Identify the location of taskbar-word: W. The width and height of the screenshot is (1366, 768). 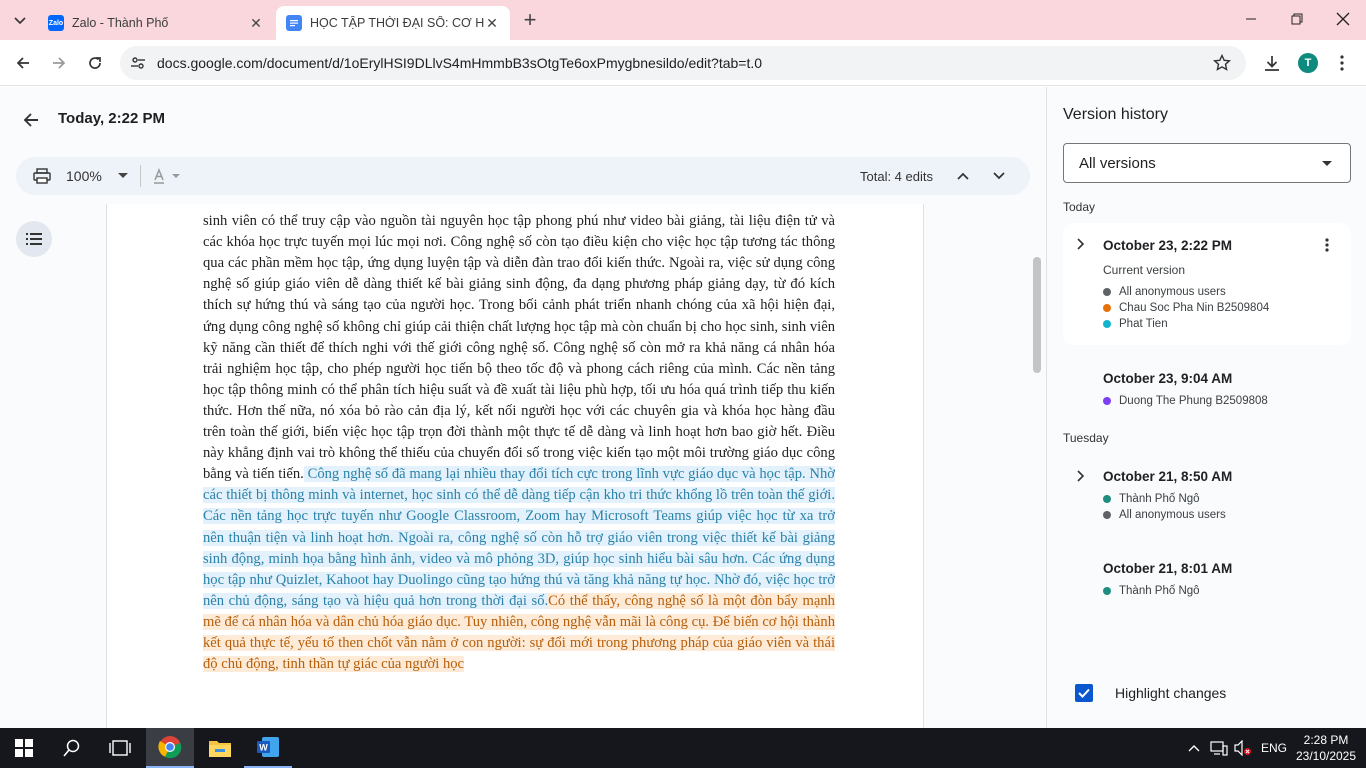
(268, 748).